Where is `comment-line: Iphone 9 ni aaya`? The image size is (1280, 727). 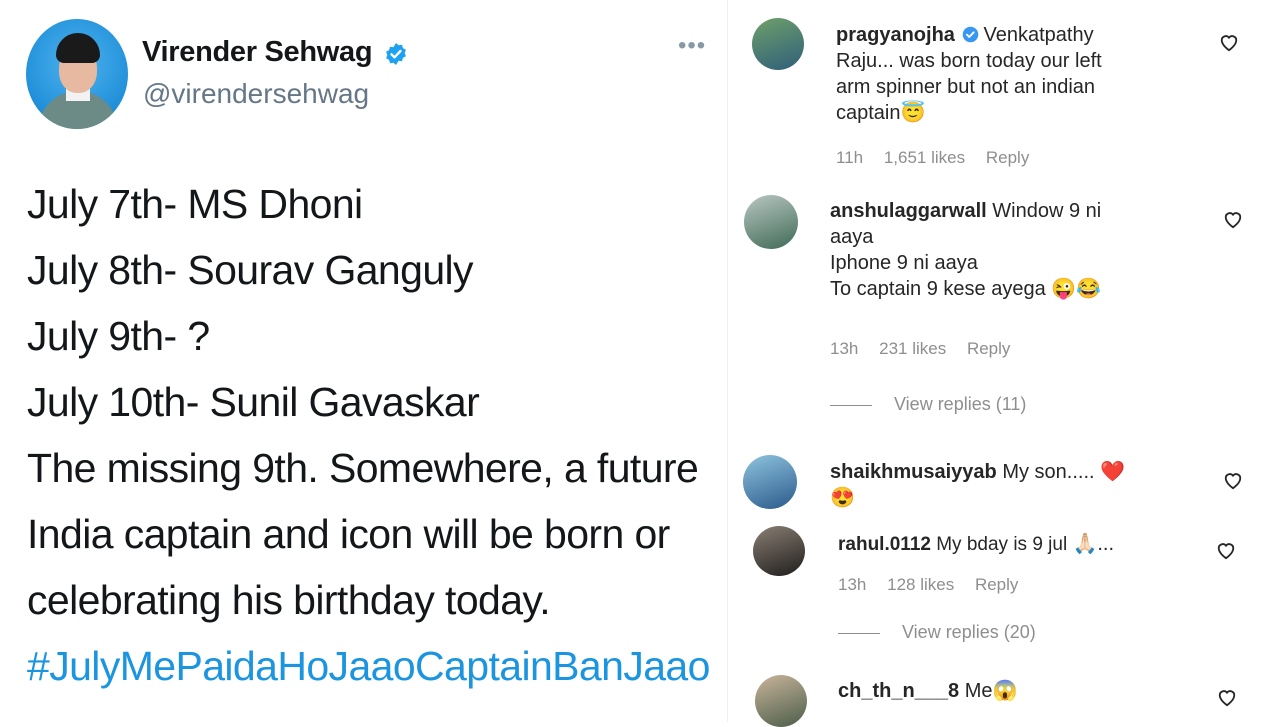
comment-line: Iphone 9 ni aaya is located at coordinates (904, 263).